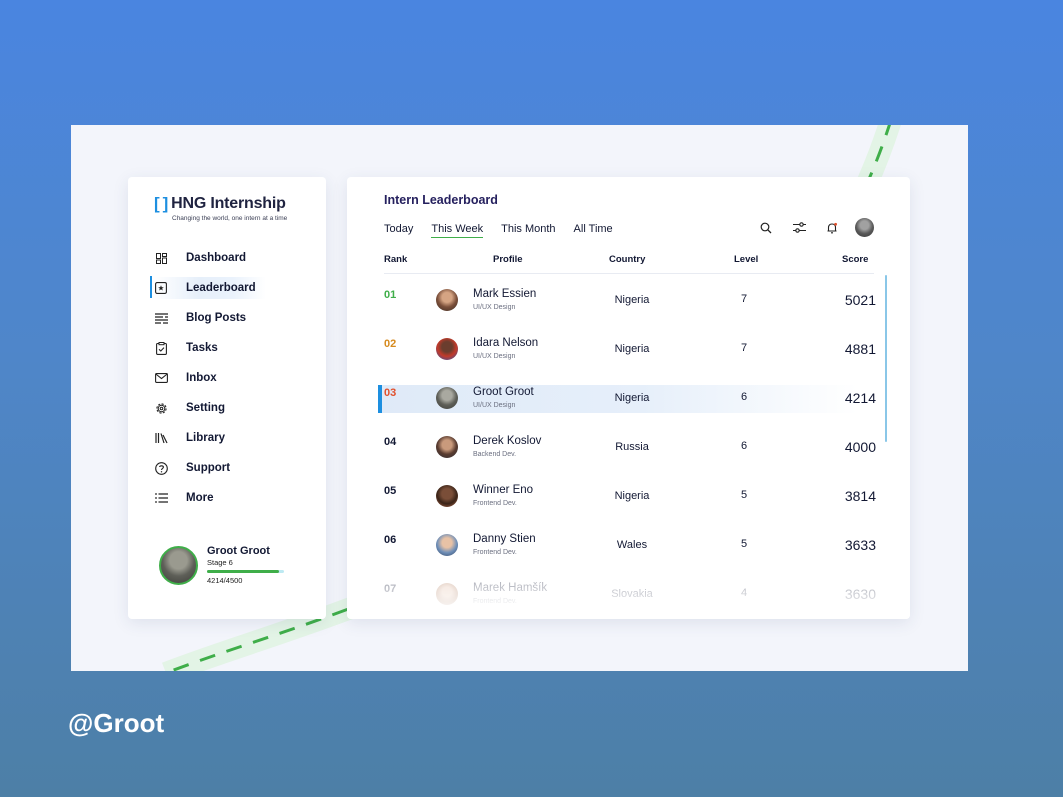 This screenshot has height=797, width=1063. What do you see at coordinates (457, 230) in the screenshot?
I see `tab-this-week: This Week` at bounding box center [457, 230].